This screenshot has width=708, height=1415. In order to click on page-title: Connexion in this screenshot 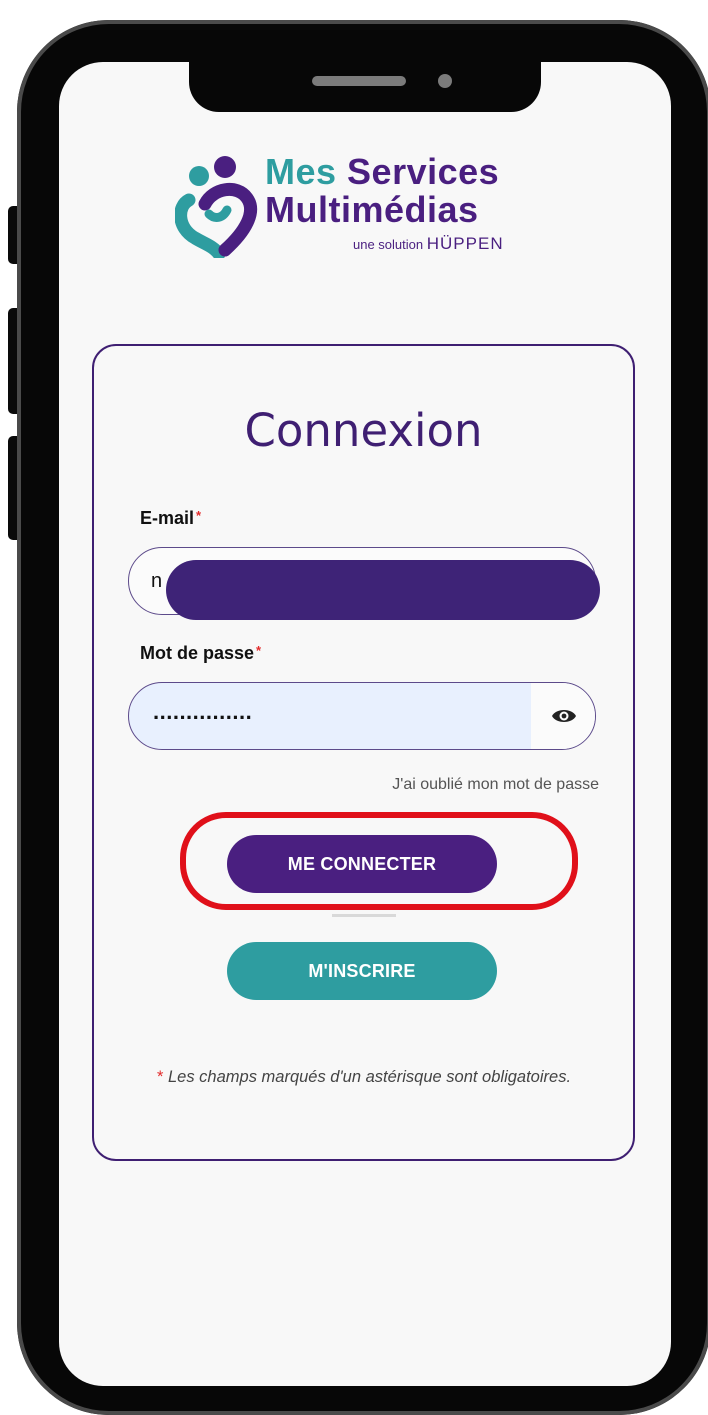, I will do `click(363, 430)`.